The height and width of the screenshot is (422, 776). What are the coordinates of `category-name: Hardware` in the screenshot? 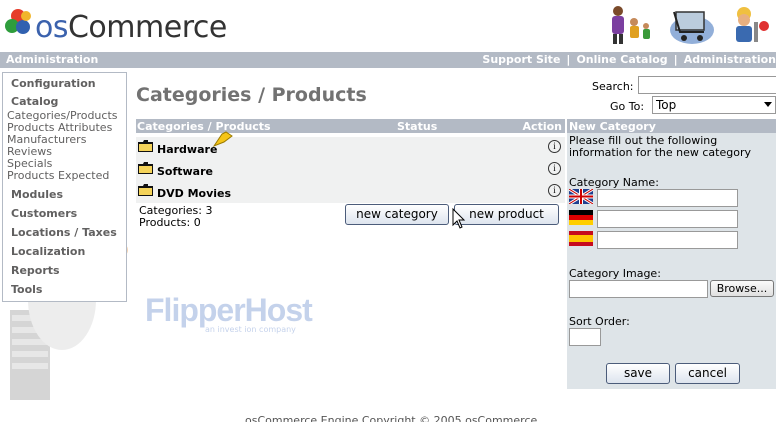 It's located at (187, 149).